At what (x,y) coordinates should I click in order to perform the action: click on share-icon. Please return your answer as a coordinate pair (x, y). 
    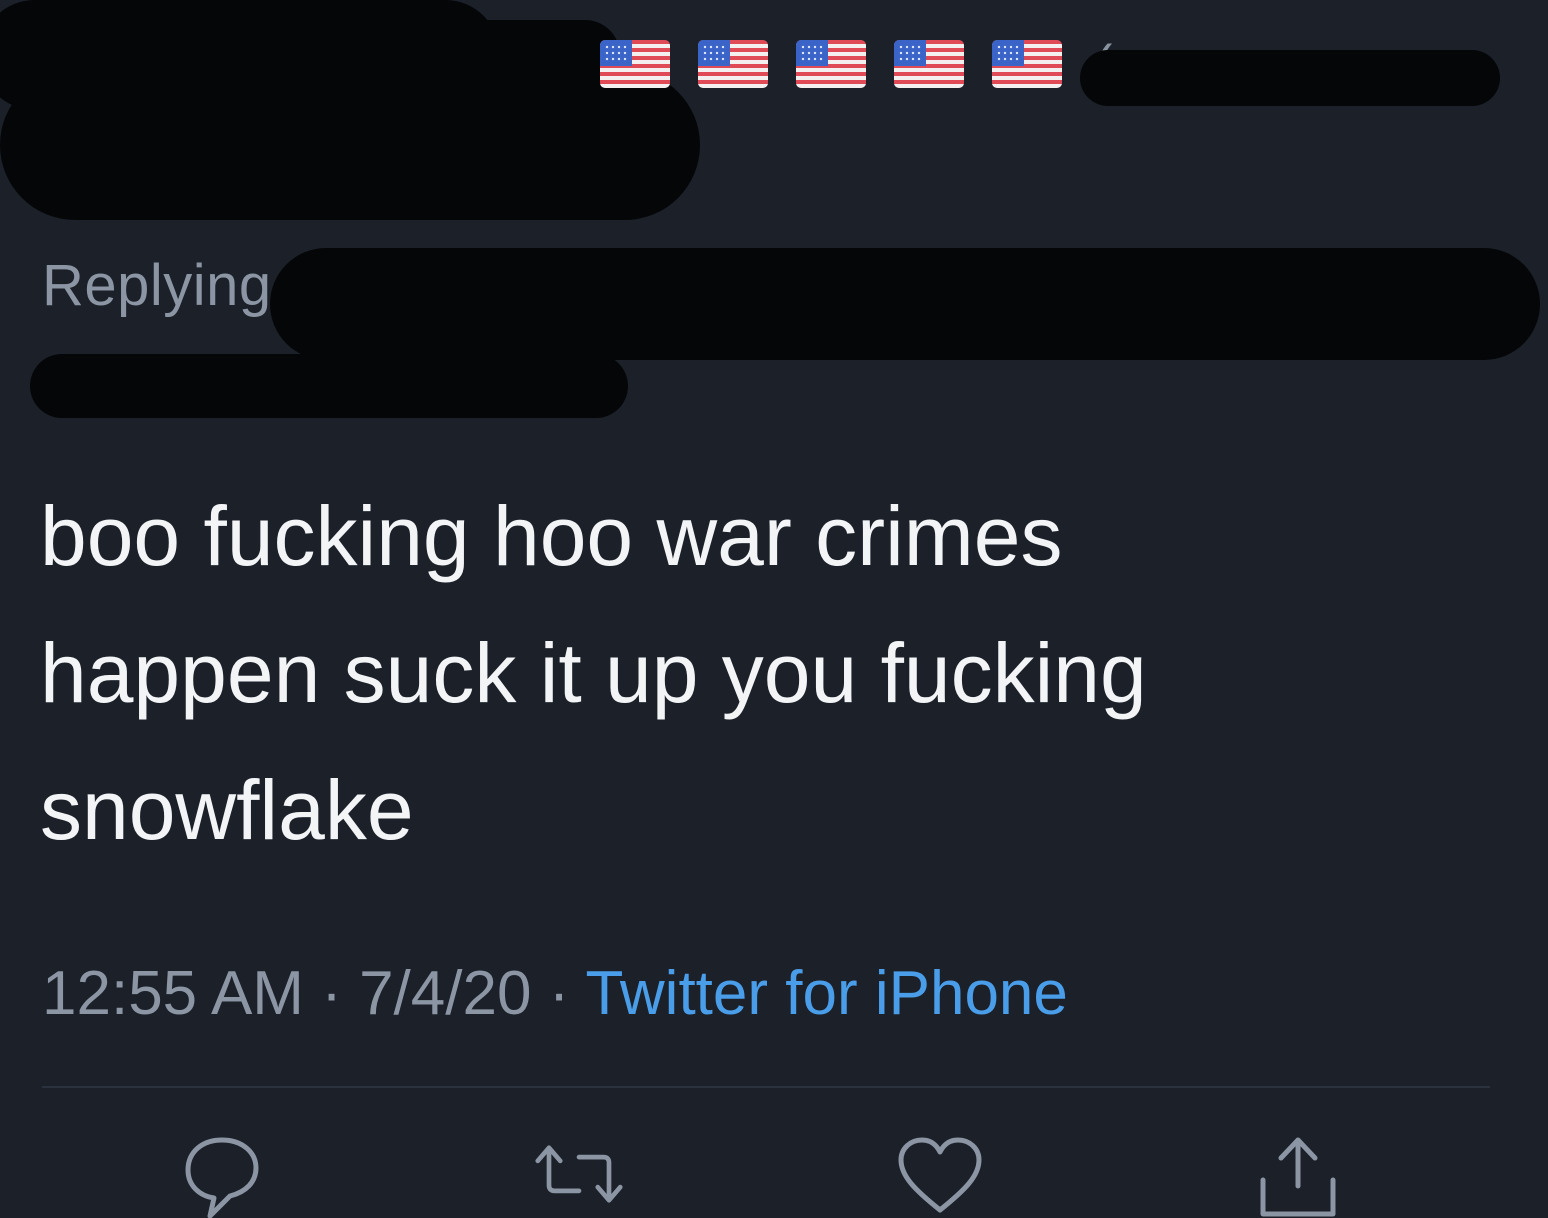
    Looking at the image, I should click on (1298, 1177).